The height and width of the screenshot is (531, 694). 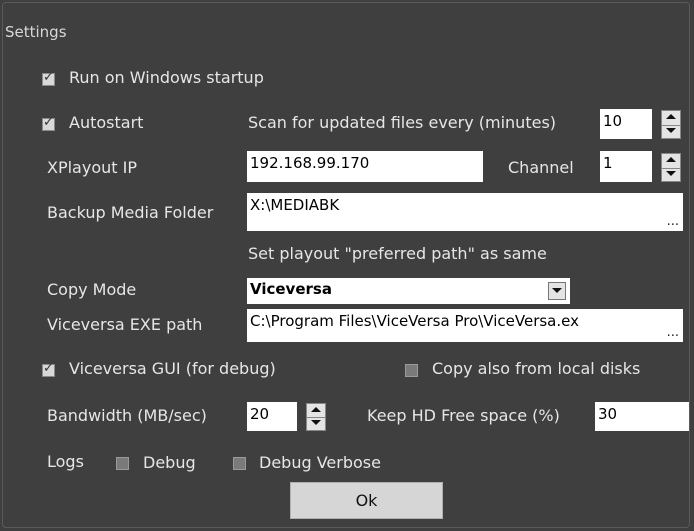 What do you see at coordinates (36, 32) in the screenshot?
I see `window-title: Settings` at bounding box center [36, 32].